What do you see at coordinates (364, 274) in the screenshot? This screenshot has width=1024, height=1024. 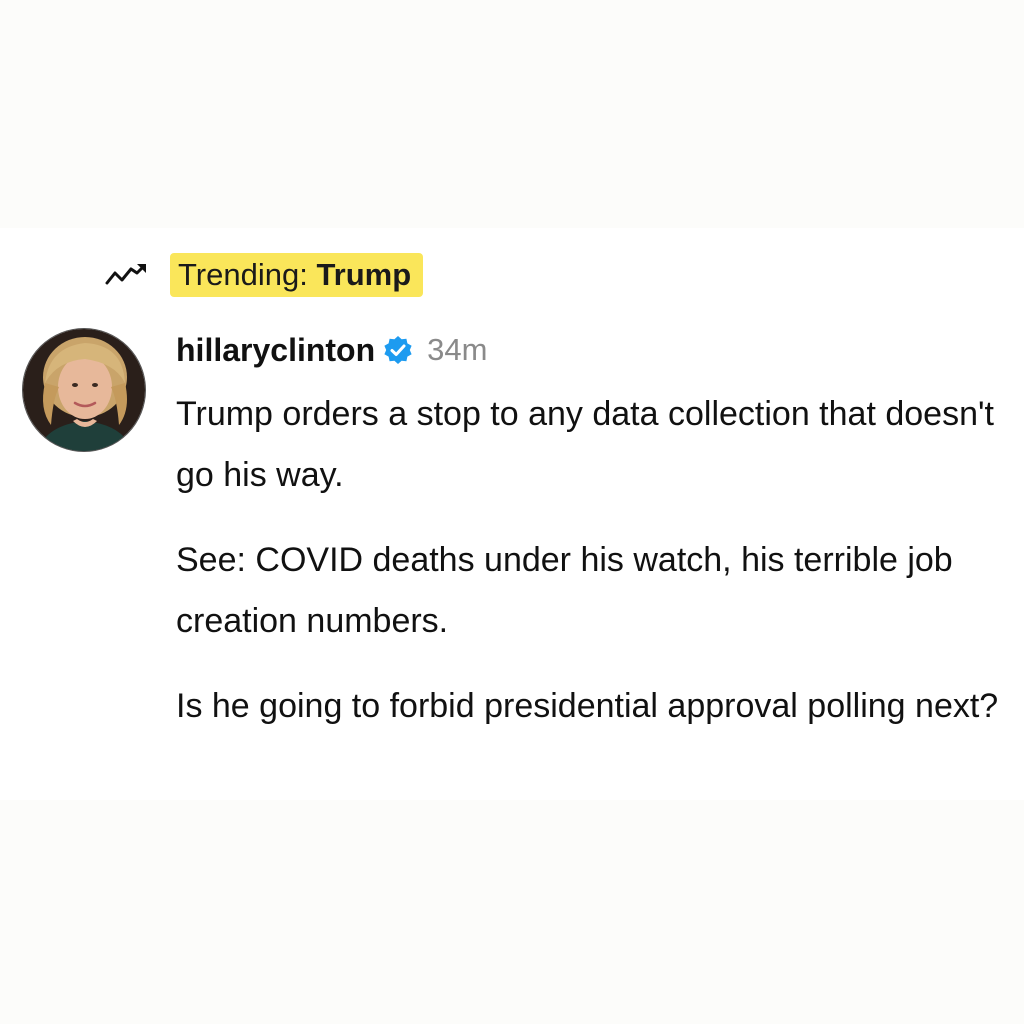 I see `trending-topic: Trump` at bounding box center [364, 274].